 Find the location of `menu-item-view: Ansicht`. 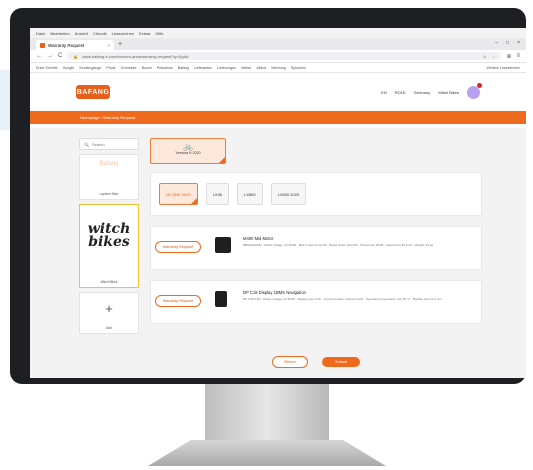

menu-item-view: Ansicht is located at coordinates (81, 34).